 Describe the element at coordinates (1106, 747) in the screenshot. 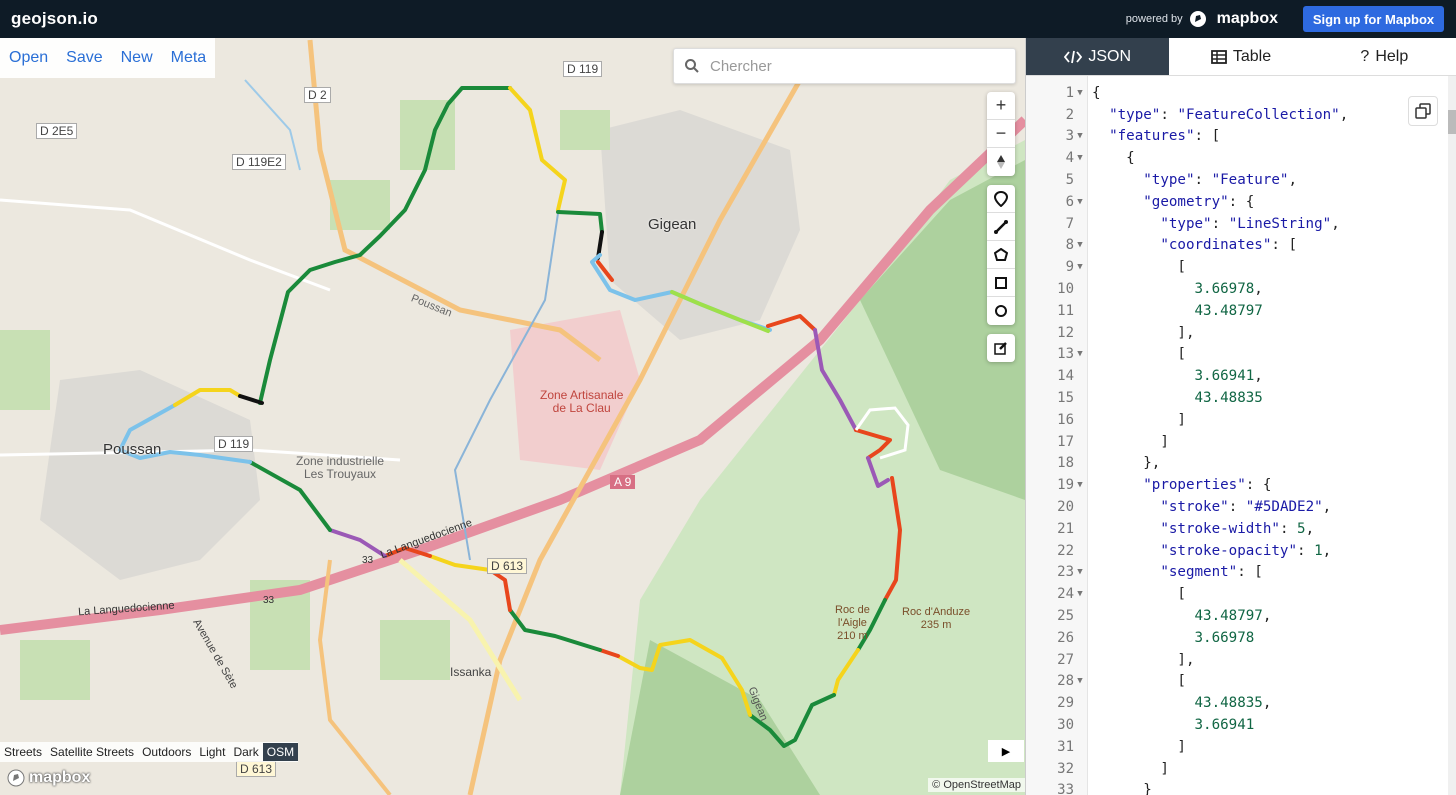

I see `code-line: 31 ]` at that location.